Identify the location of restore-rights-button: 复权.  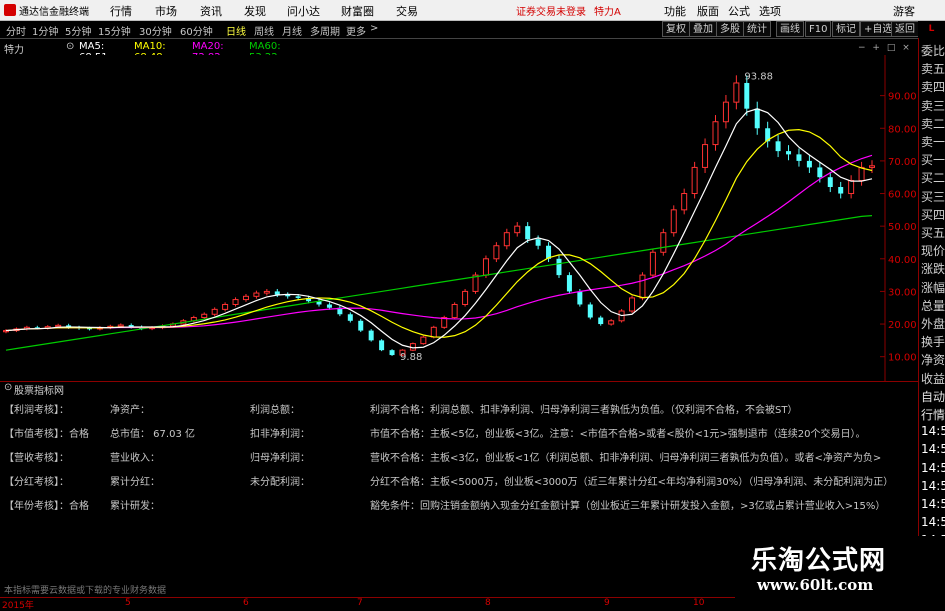
(676, 29).